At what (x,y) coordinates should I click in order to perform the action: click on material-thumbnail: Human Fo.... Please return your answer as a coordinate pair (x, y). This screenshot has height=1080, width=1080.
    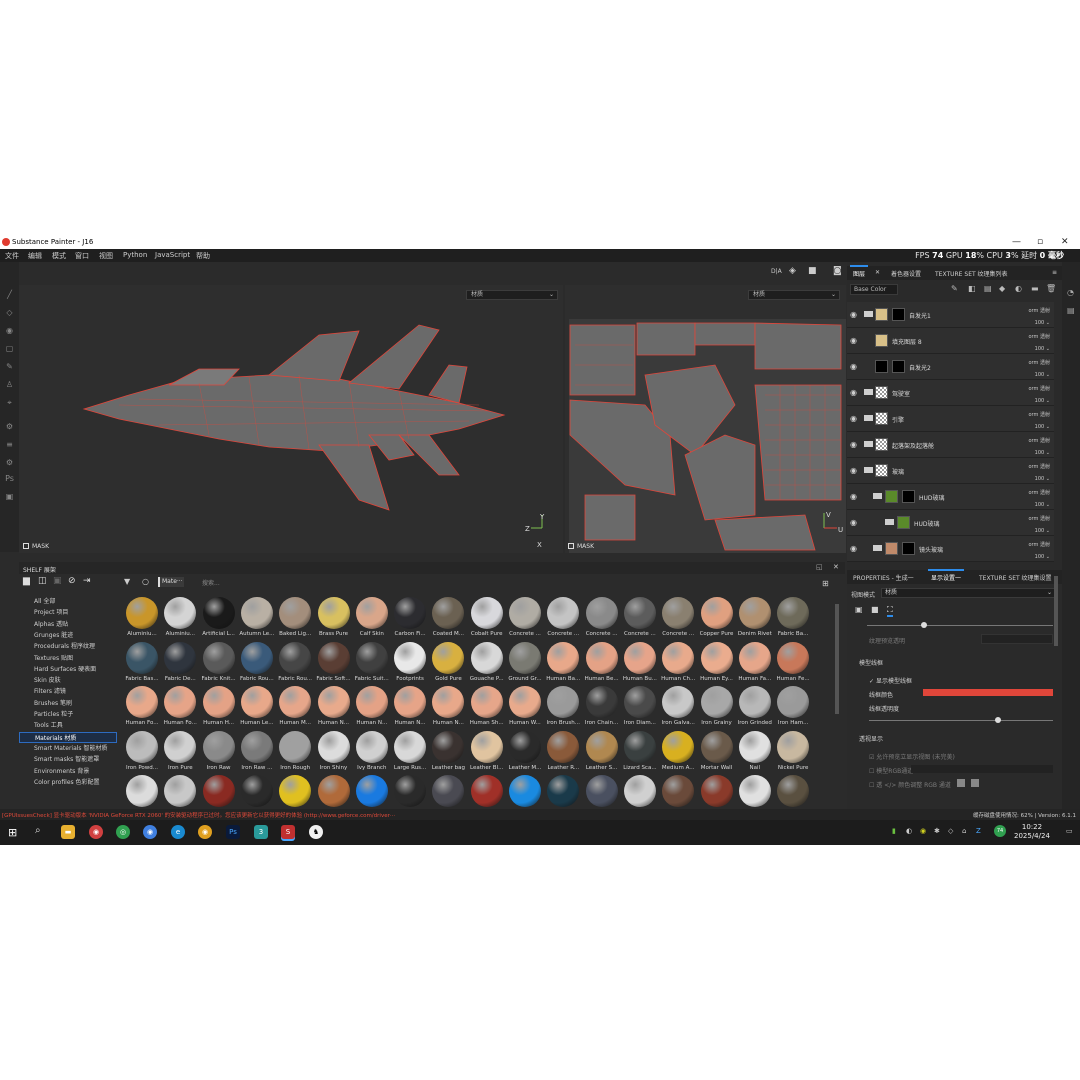
    Looking at the image, I should click on (142, 708).